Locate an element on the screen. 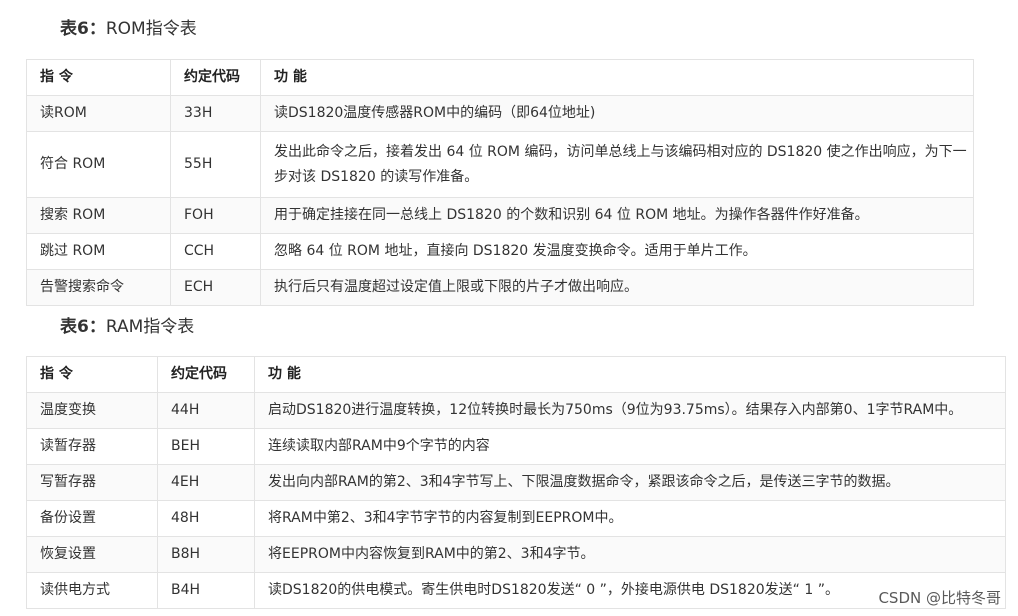 The height and width of the screenshot is (616, 1018). function-cell: 将EEPROM中内容恢复到RAM中的第2、3和4字节。 is located at coordinates (630, 554).